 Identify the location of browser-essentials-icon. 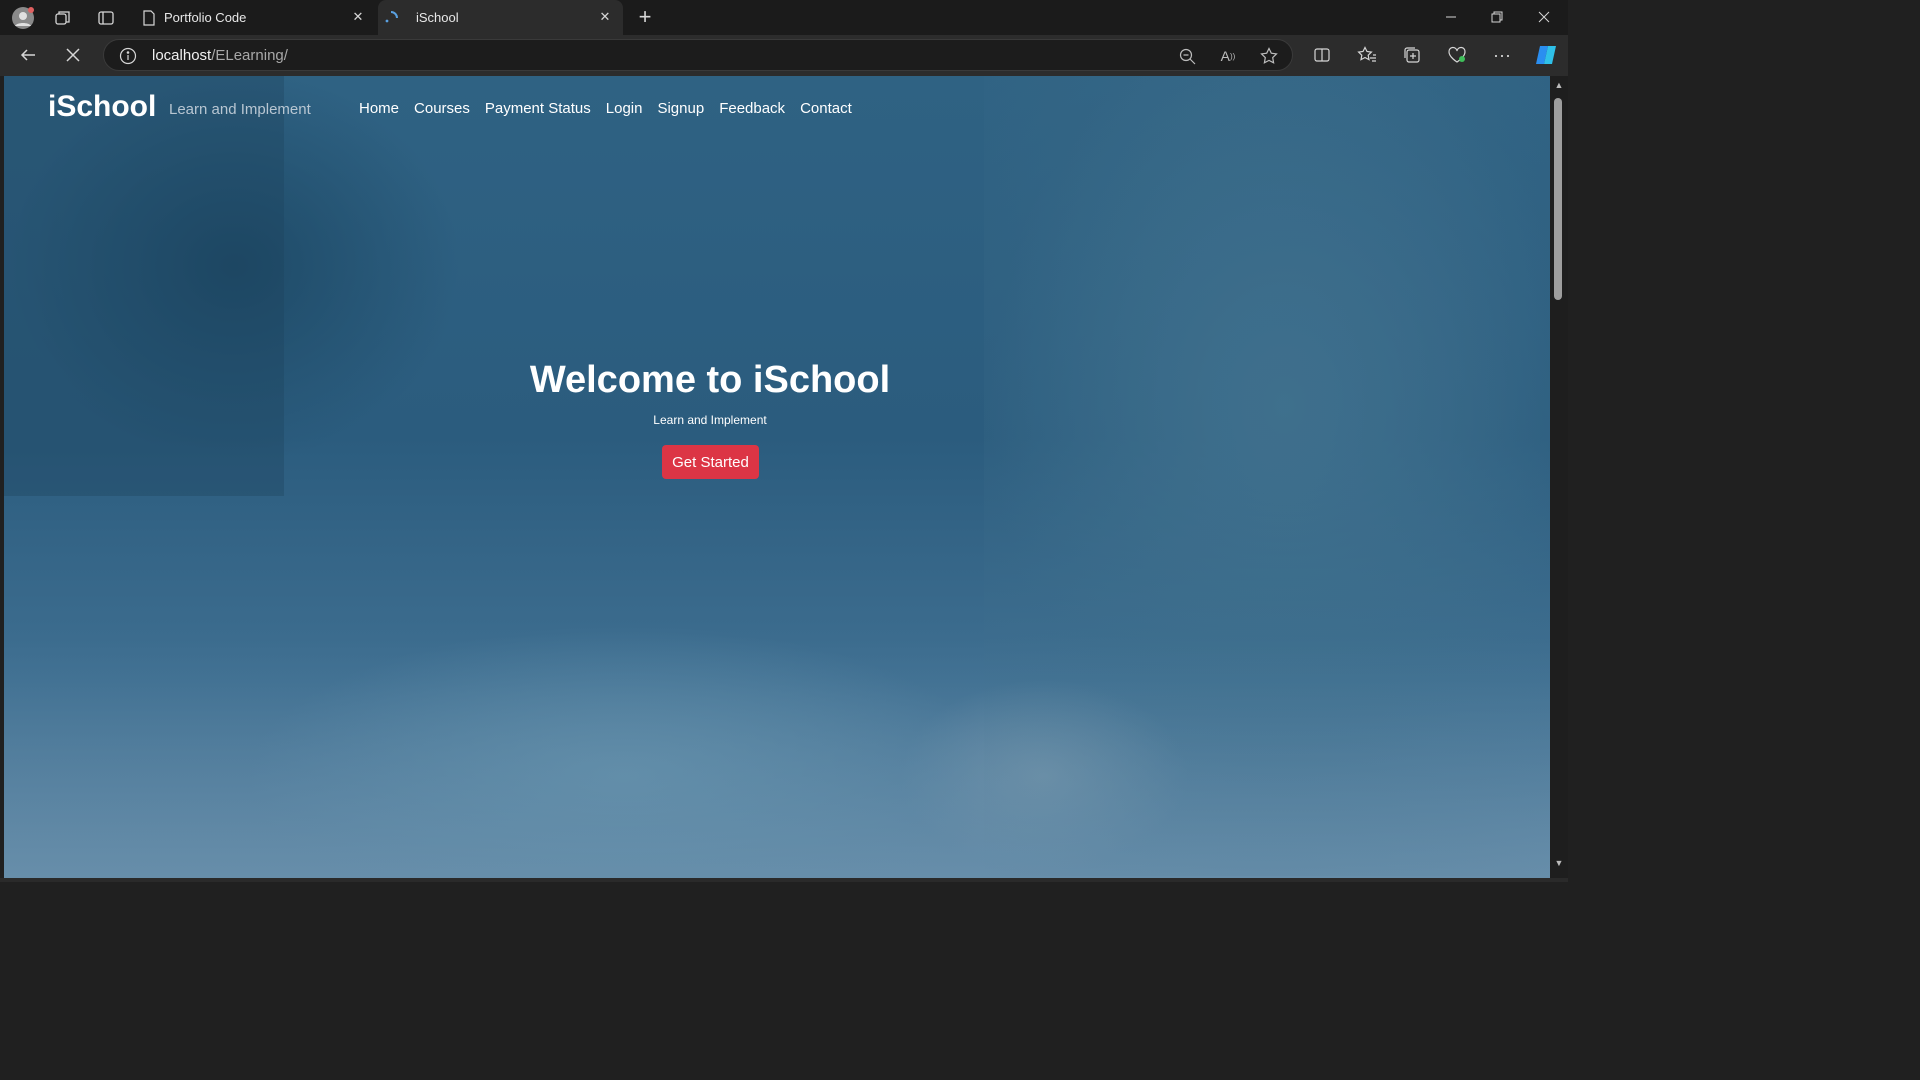
(1457, 55).